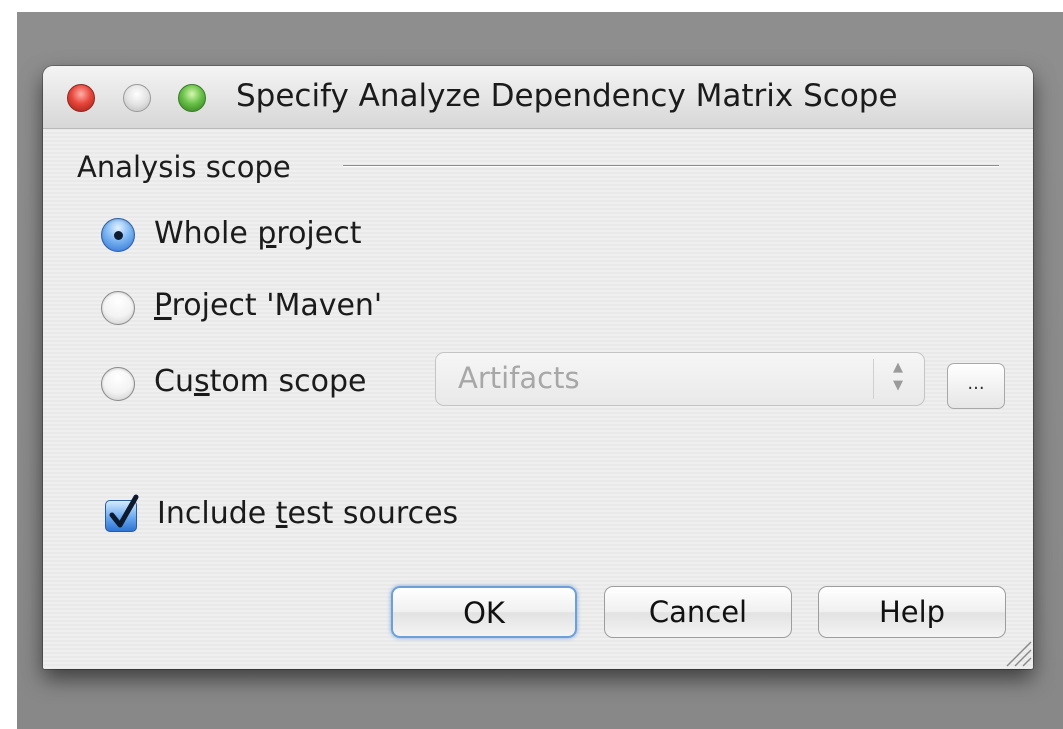 The image size is (1063, 729). I want to click on include-test-sources-label: Include test sources, so click(307, 513).